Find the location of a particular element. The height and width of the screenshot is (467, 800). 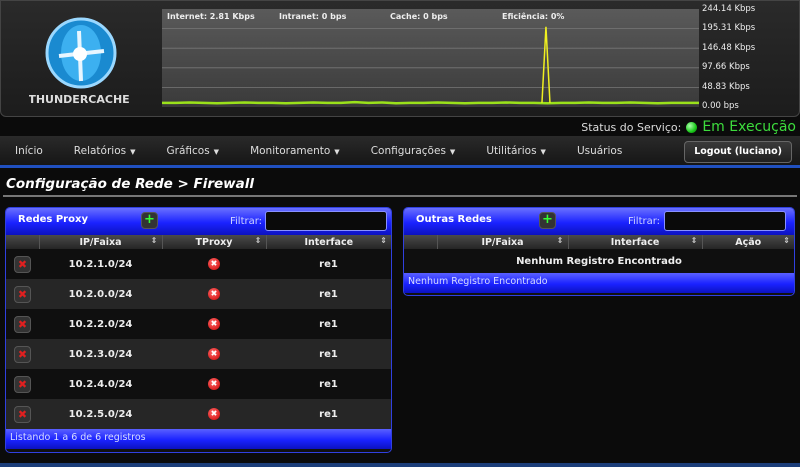

ip-cell: 10.2.1.0/24 is located at coordinates (100, 264).